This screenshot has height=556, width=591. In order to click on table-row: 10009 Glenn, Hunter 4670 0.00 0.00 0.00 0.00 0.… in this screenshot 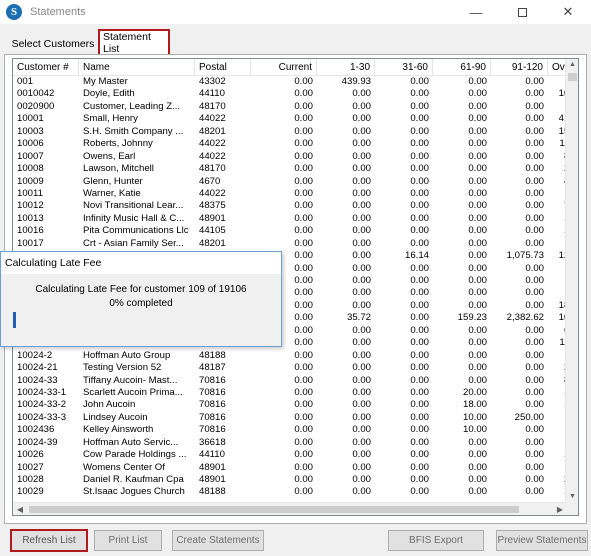, I will do `click(295, 181)`.